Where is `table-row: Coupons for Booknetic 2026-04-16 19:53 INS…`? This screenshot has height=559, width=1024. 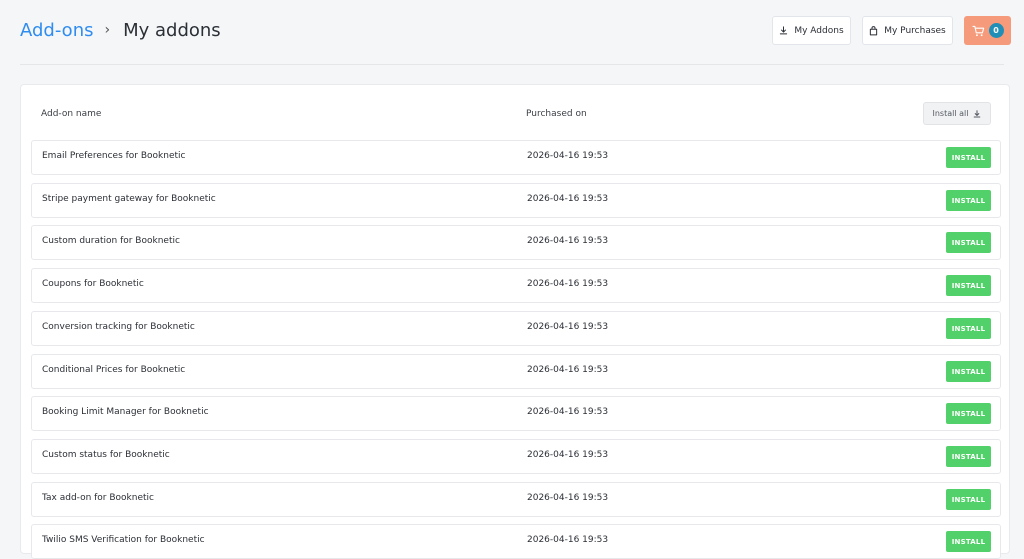
table-row: Coupons for Booknetic 2026-04-16 19:53 INS… is located at coordinates (516, 285).